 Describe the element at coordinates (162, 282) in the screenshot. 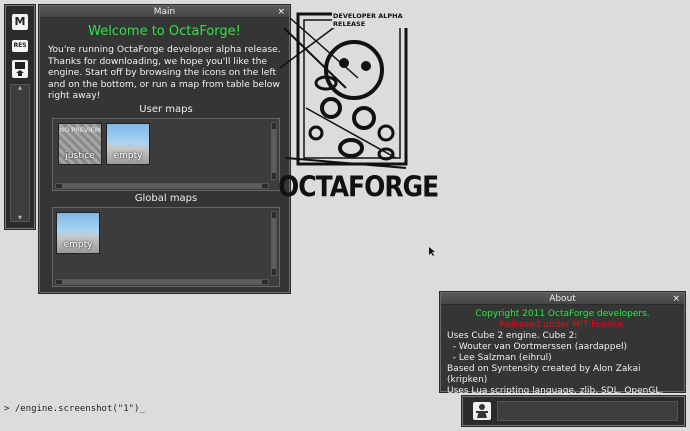

I see `global-maps-hscrollbar` at that location.